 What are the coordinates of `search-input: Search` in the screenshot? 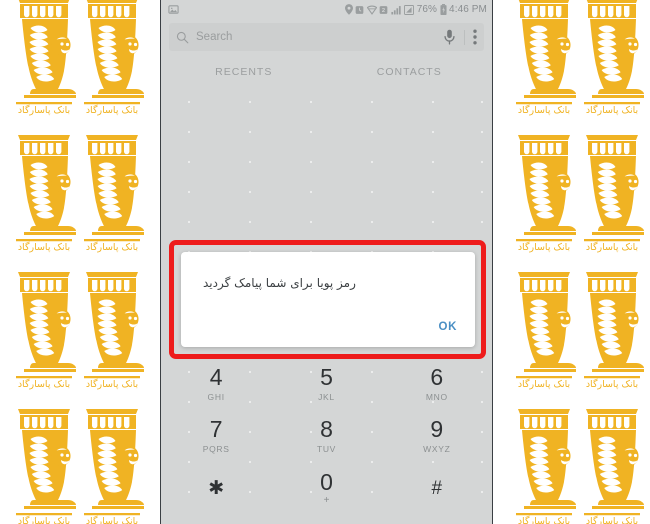 It's located at (319, 37).